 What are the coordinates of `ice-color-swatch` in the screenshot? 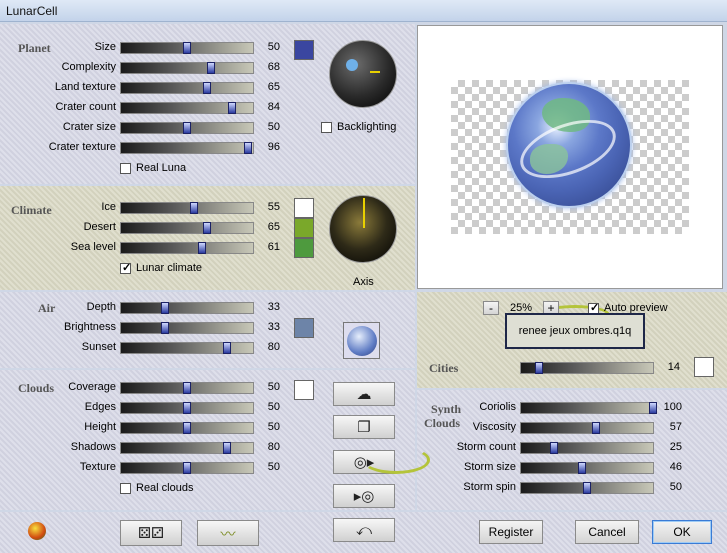 It's located at (304, 208).